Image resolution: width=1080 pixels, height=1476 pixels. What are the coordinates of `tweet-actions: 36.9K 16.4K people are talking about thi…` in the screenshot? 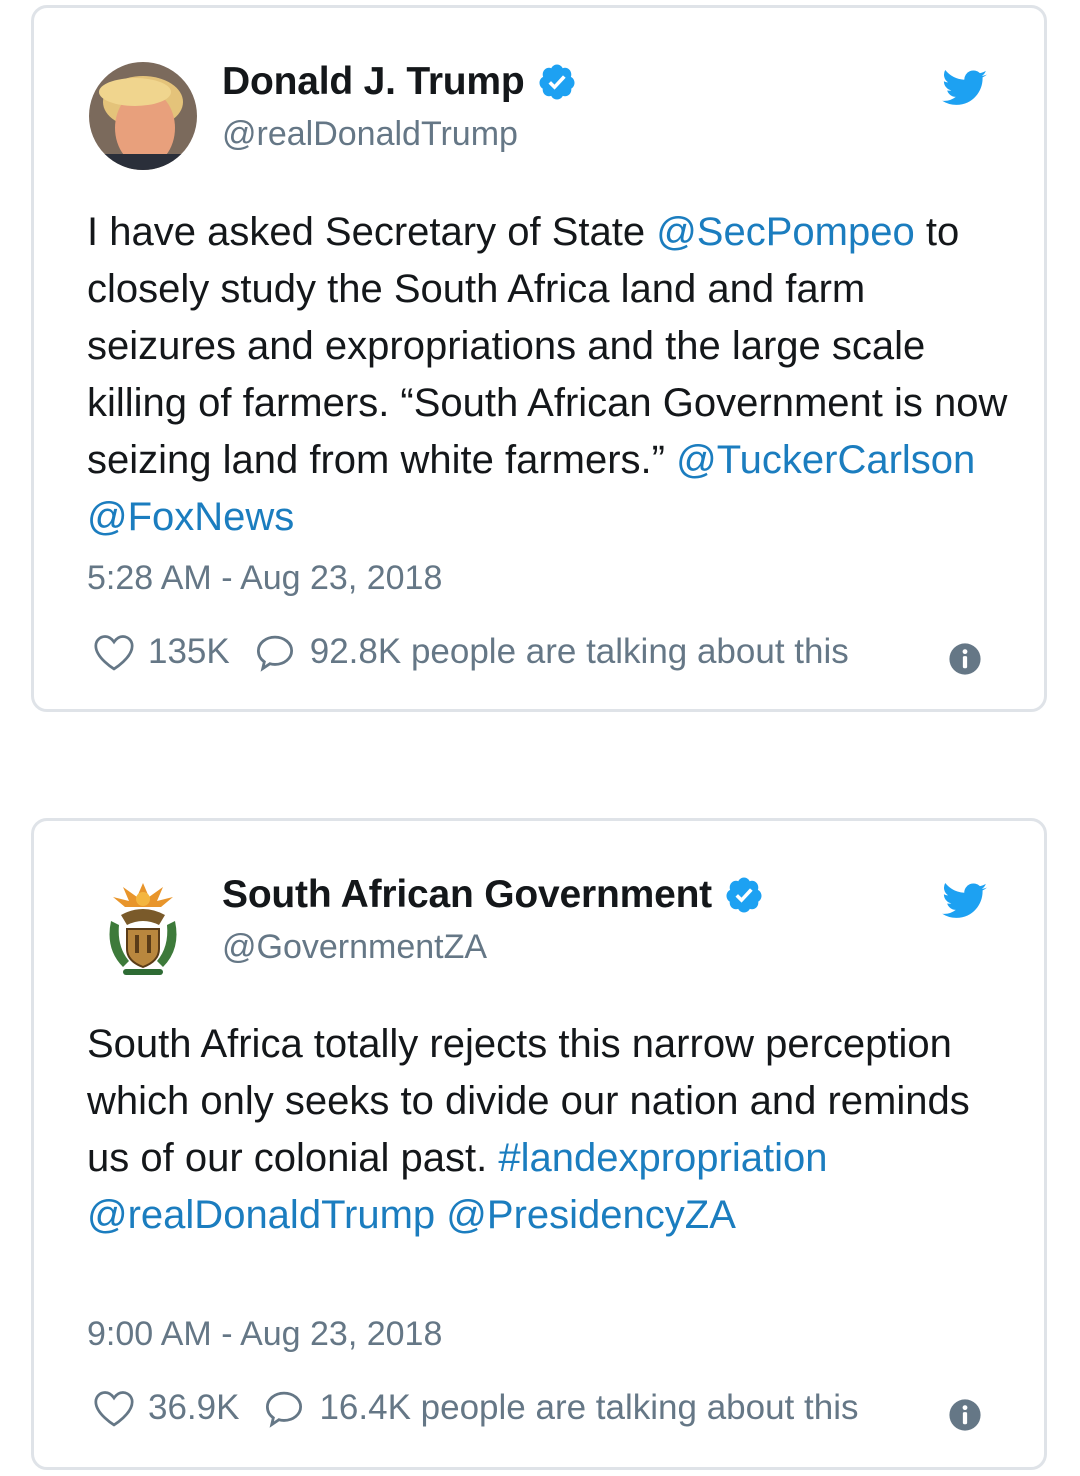 It's located at (475, 1408).